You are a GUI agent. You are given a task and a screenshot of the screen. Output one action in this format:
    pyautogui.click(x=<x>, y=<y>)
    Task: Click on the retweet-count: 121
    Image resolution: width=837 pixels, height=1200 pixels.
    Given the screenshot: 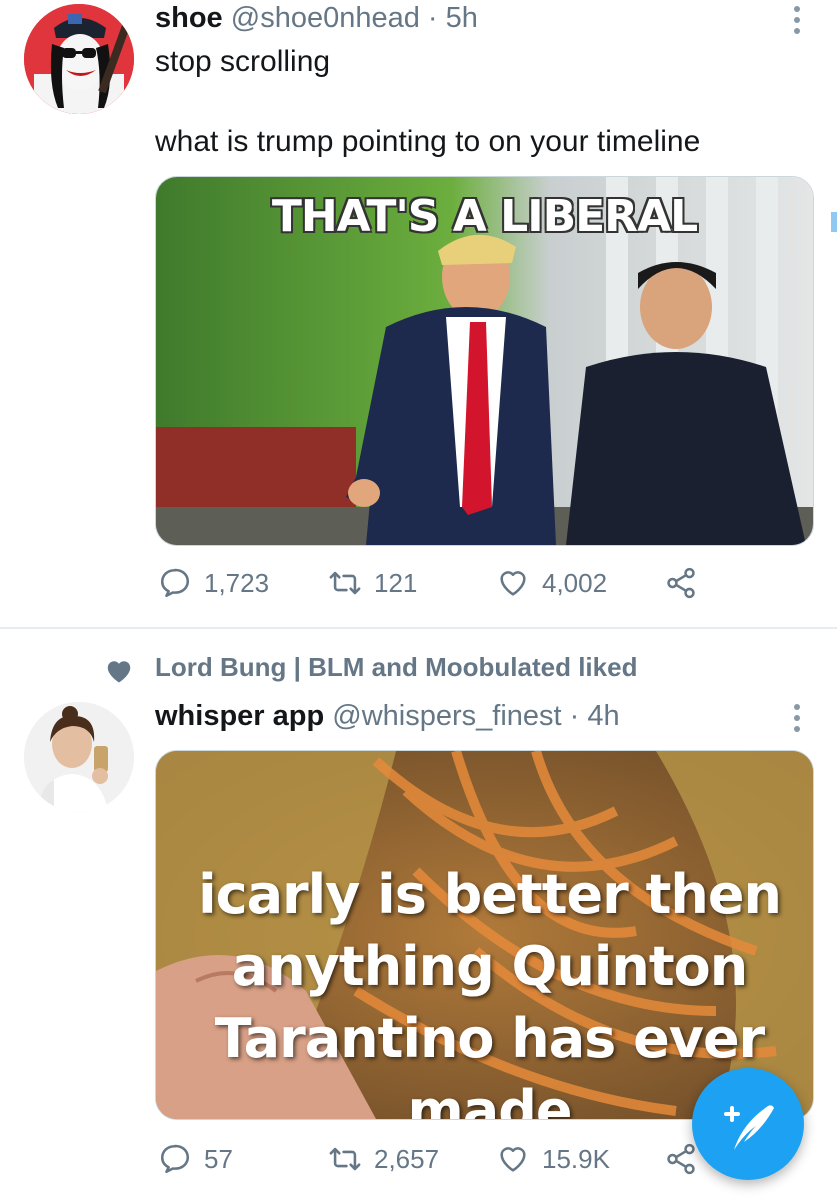 What is the action you would take?
    pyautogui.click(x=396, y=582)
    